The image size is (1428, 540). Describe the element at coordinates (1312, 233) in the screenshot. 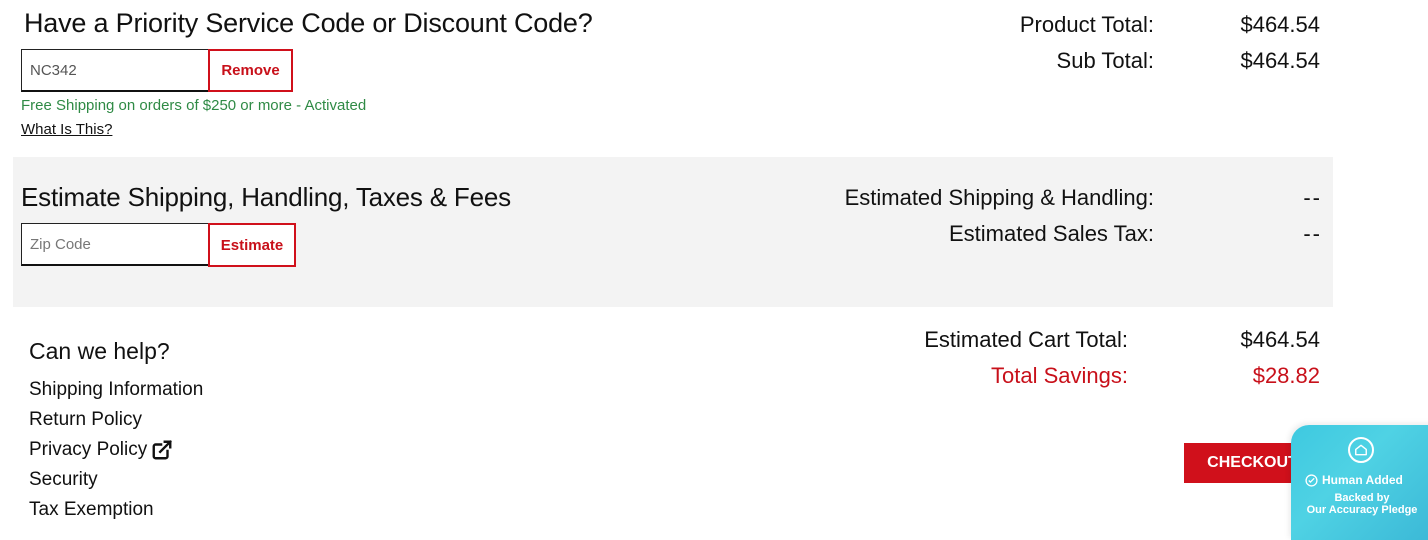

I see `estimated-tax-value: --` at that location.